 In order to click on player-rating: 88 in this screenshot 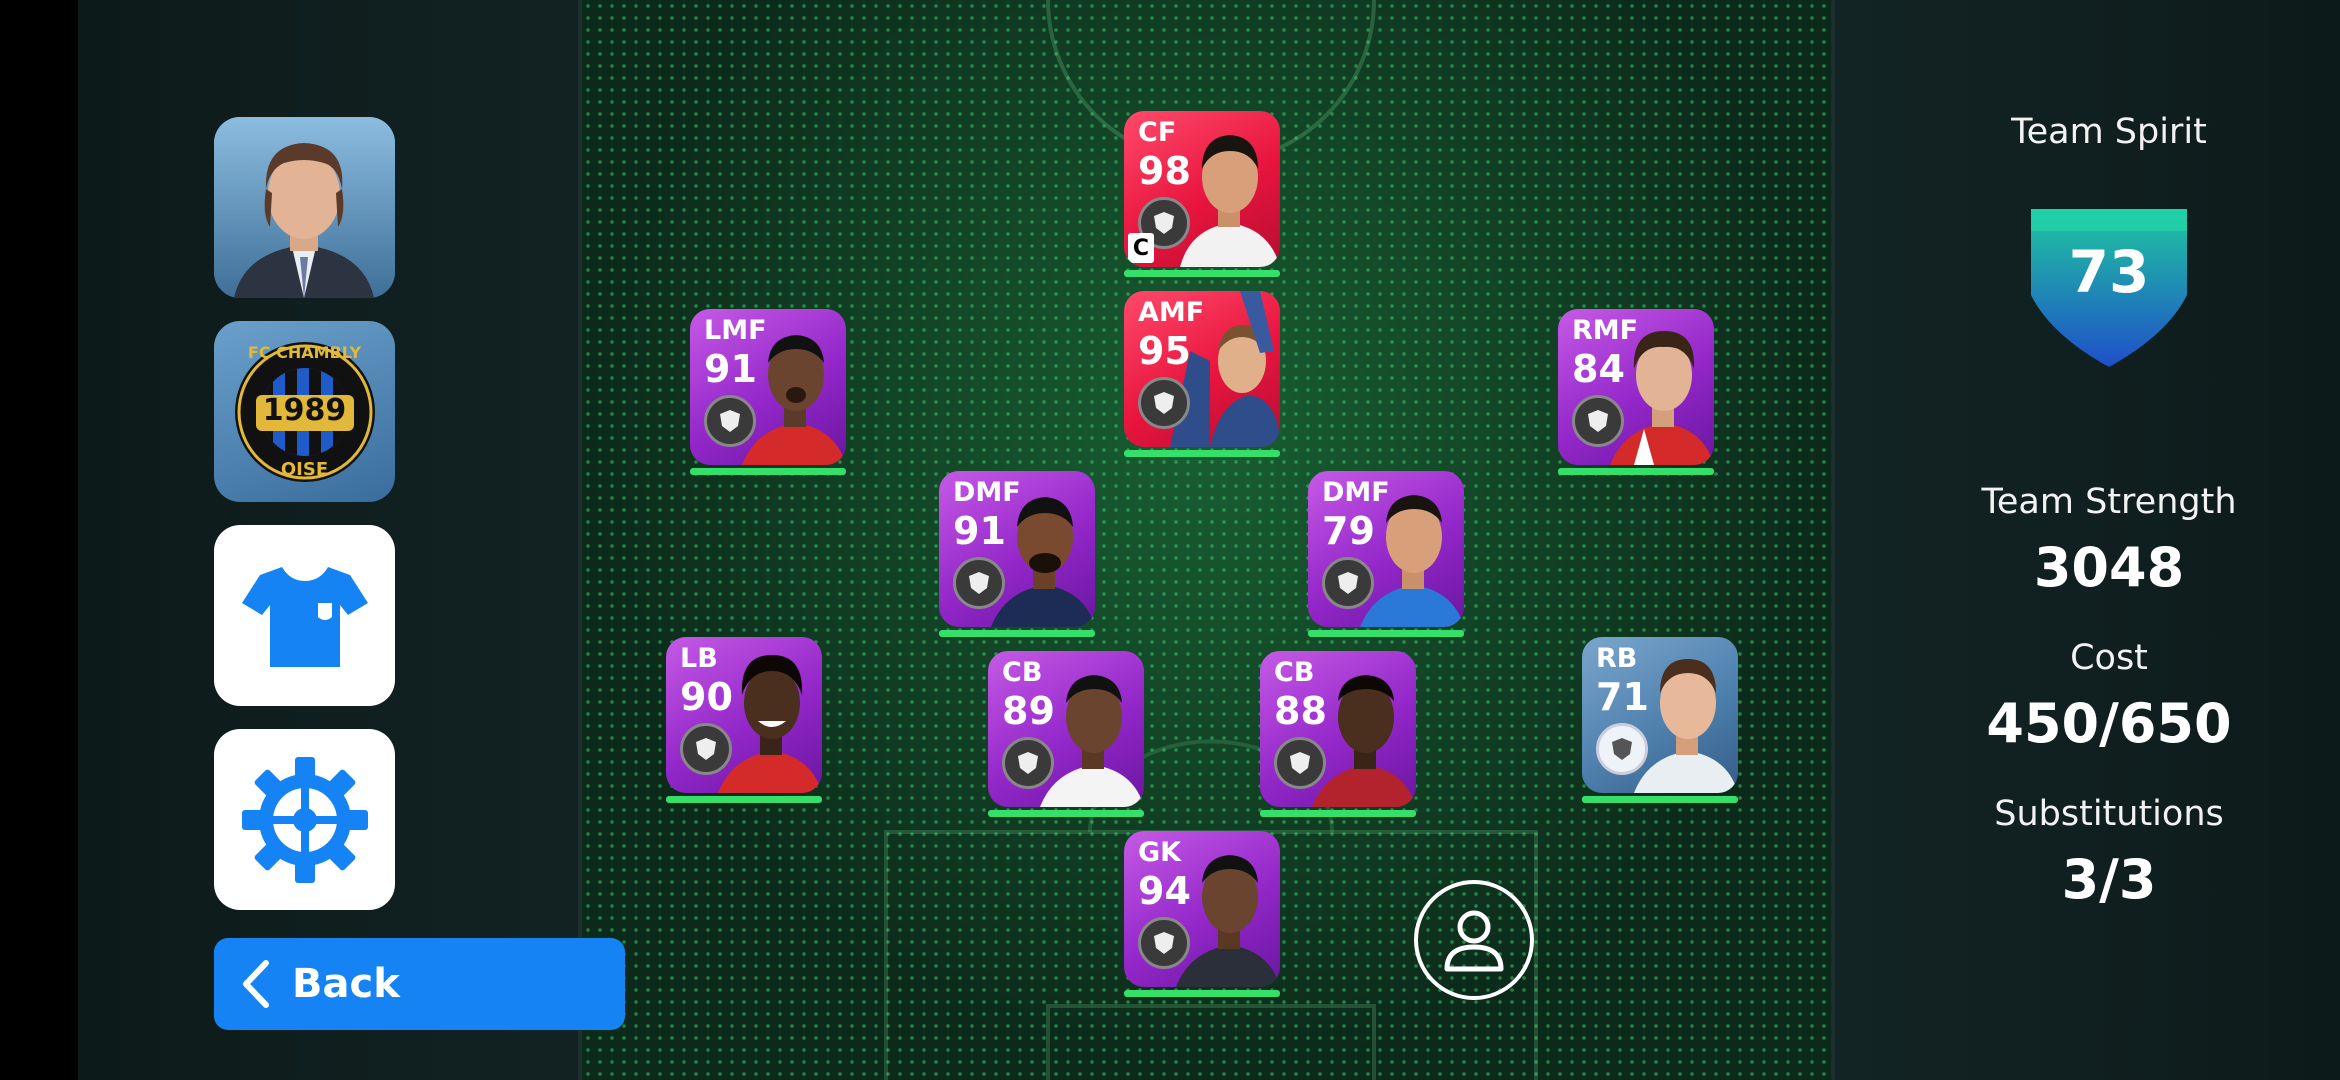, I will do `click(1300, 711)`.